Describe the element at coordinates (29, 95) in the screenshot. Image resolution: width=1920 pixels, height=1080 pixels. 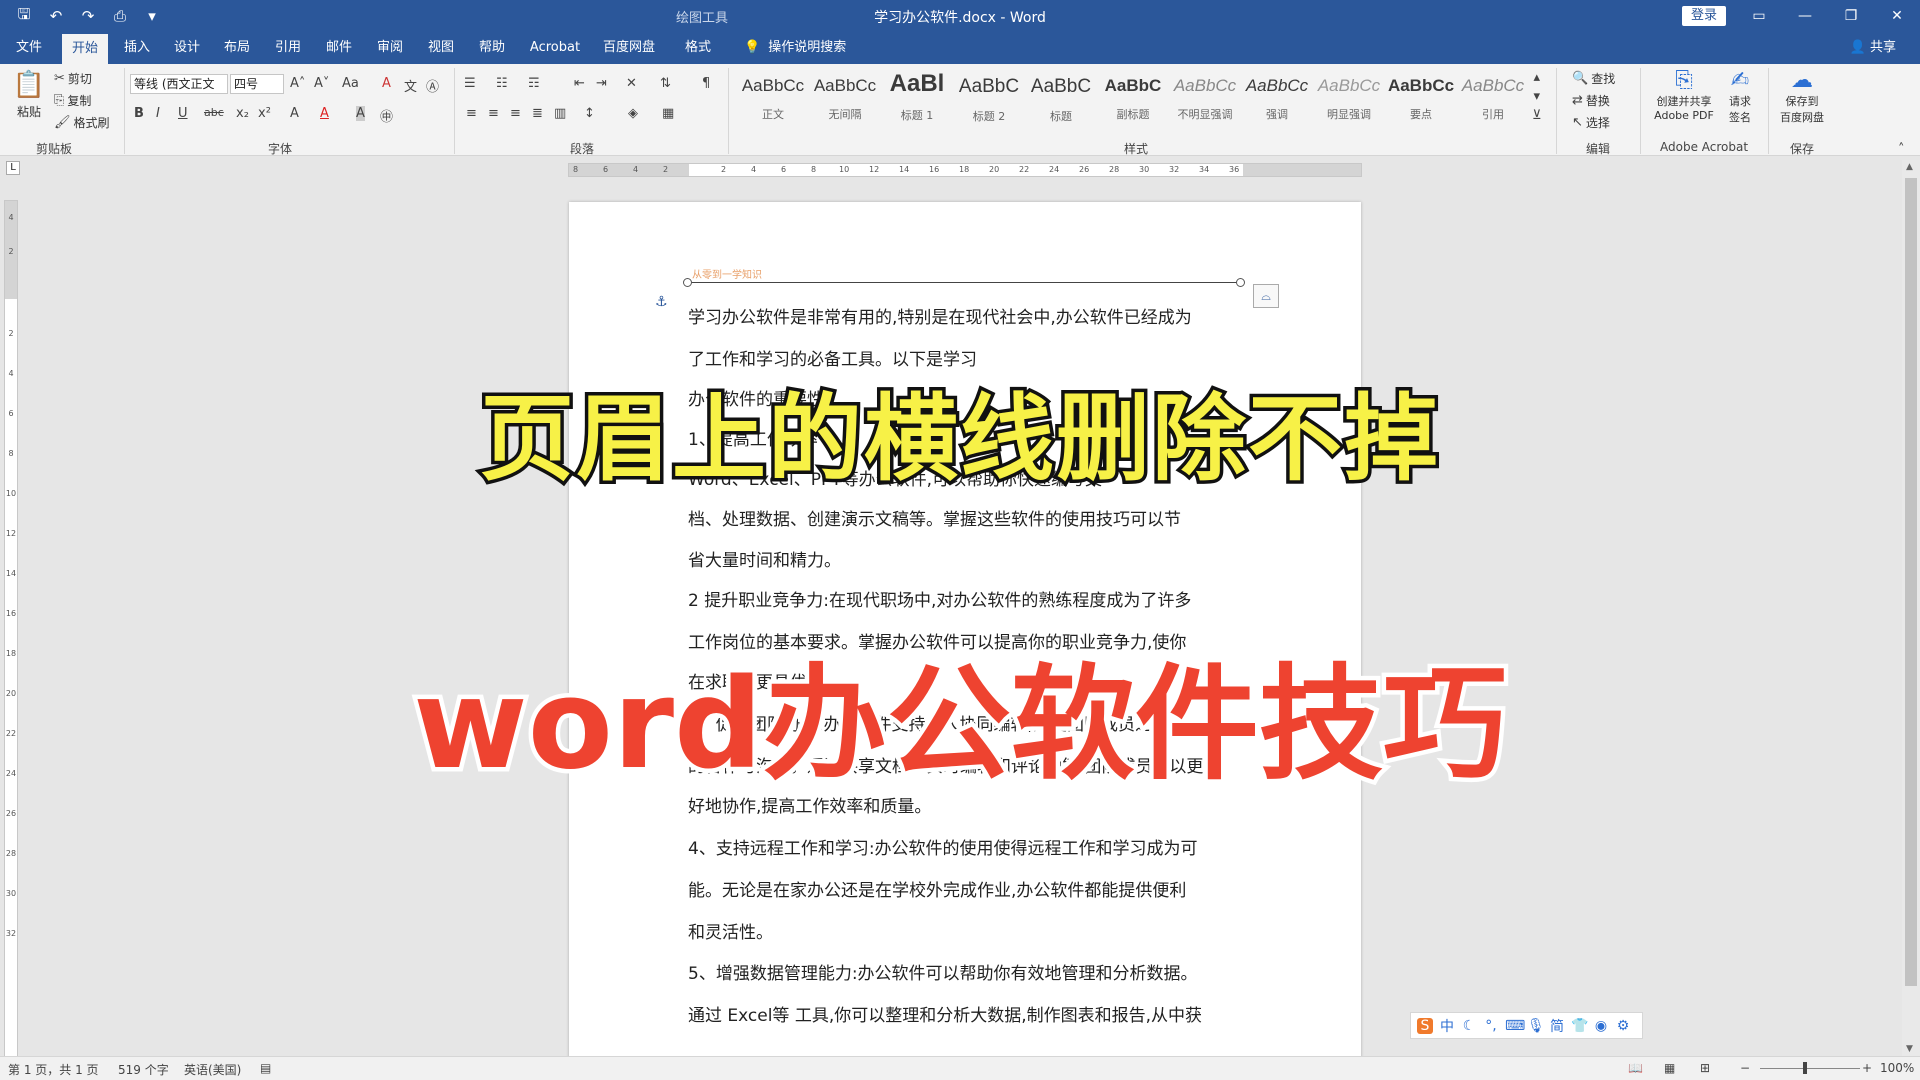
I see `paste-button: 📋 粘贴` at that location.